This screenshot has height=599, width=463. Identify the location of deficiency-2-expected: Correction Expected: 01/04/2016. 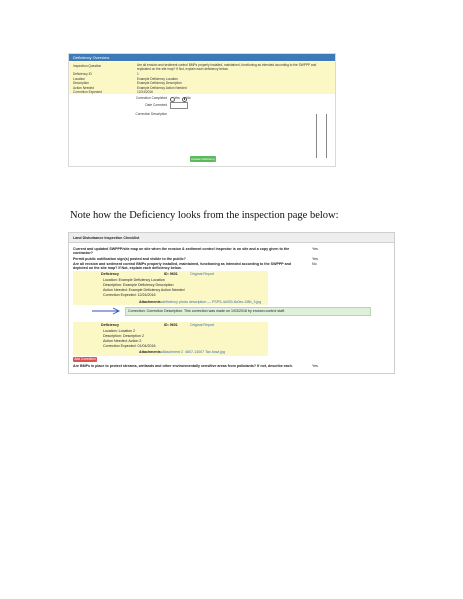
(129, 346).